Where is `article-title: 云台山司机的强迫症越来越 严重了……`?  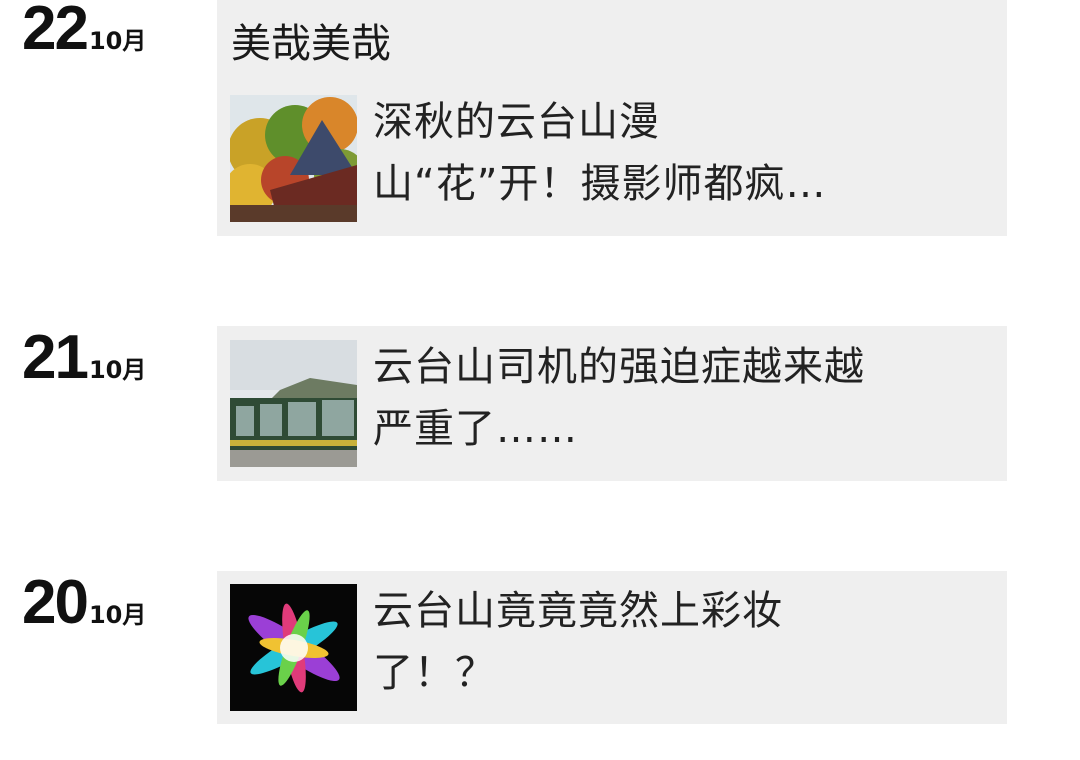 article-title: 云台山司机的强迫症越来越 严重了…… is located at coordinates (683, 398).